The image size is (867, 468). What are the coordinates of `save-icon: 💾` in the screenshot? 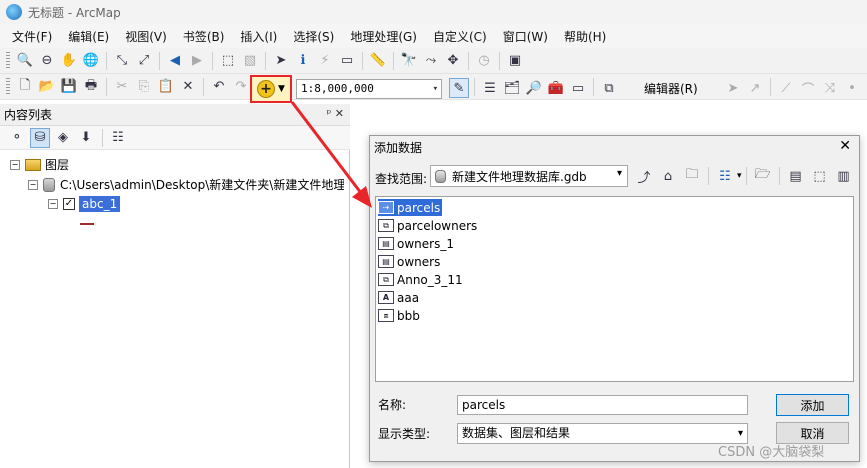 It's located at (69, 87).